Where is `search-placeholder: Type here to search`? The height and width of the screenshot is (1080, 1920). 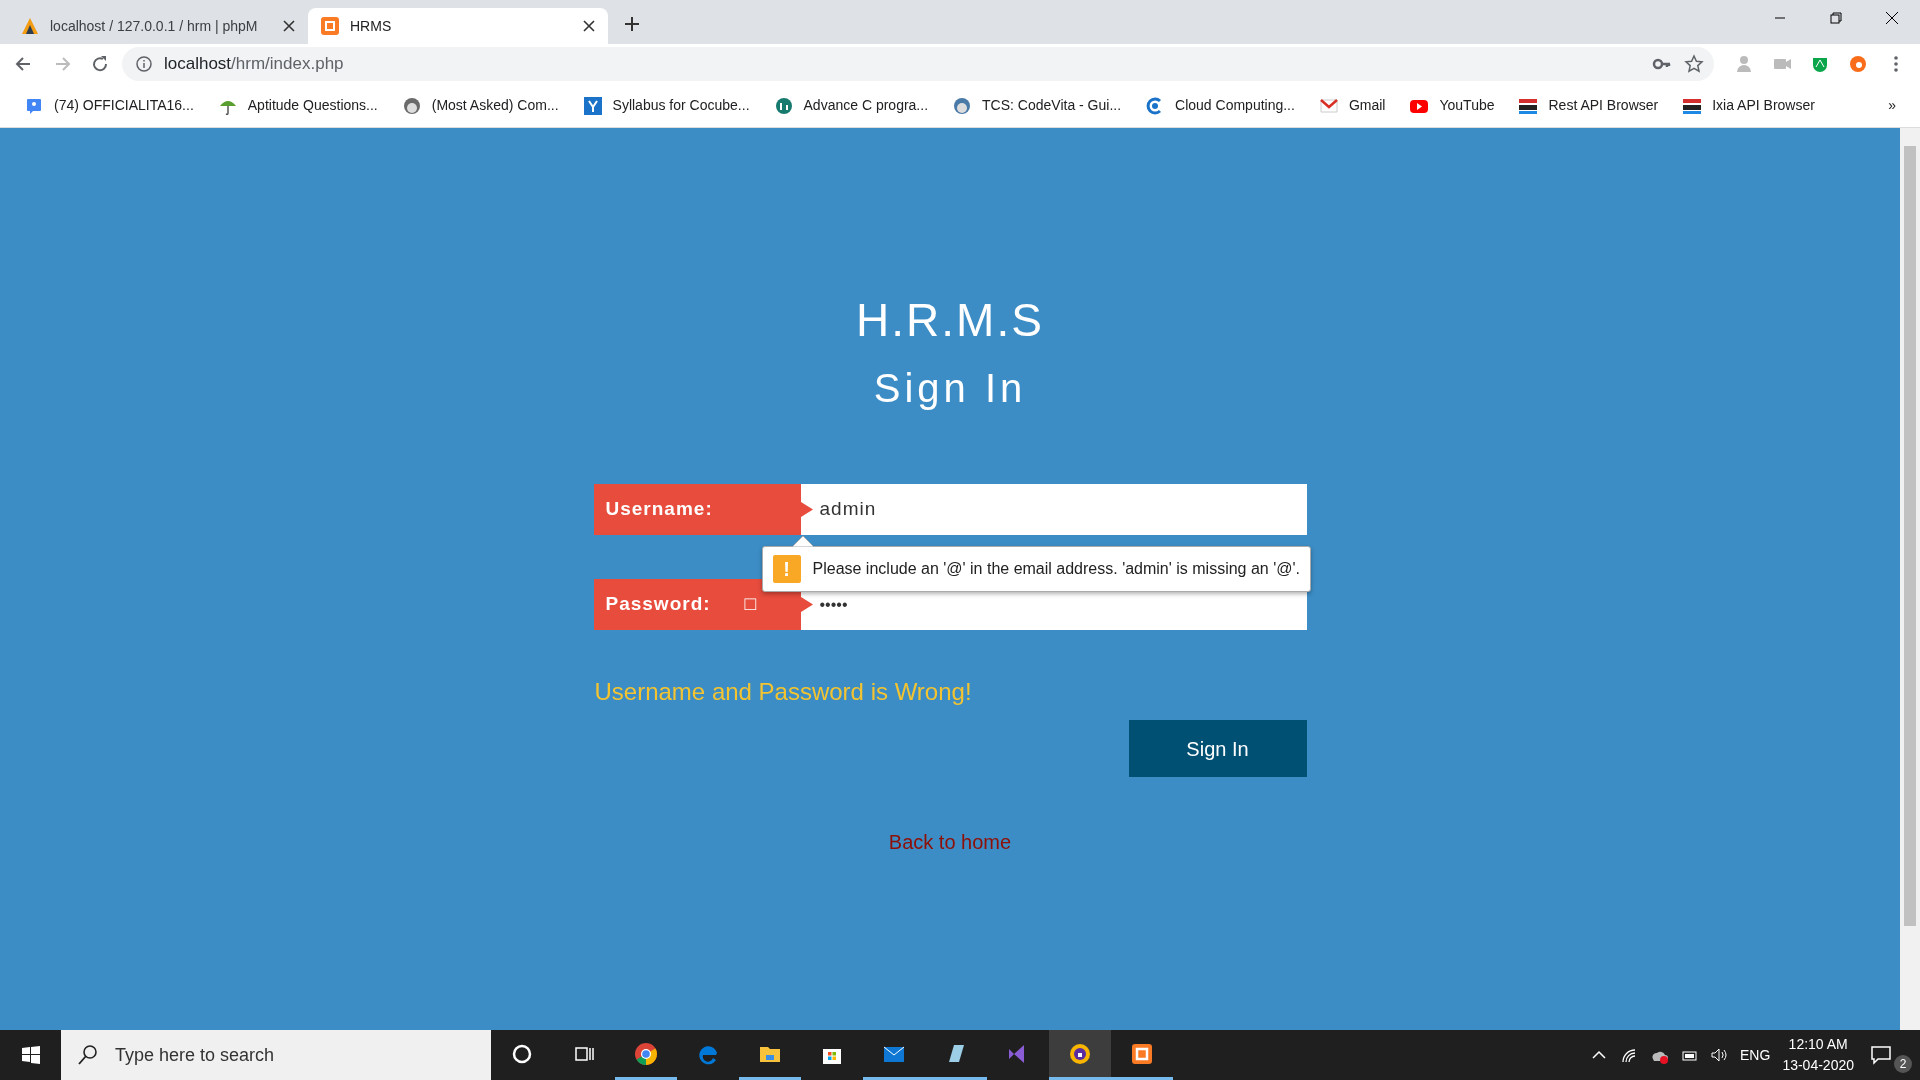
search-placeholder: Type here to search is located at coordinates (195, 1055).